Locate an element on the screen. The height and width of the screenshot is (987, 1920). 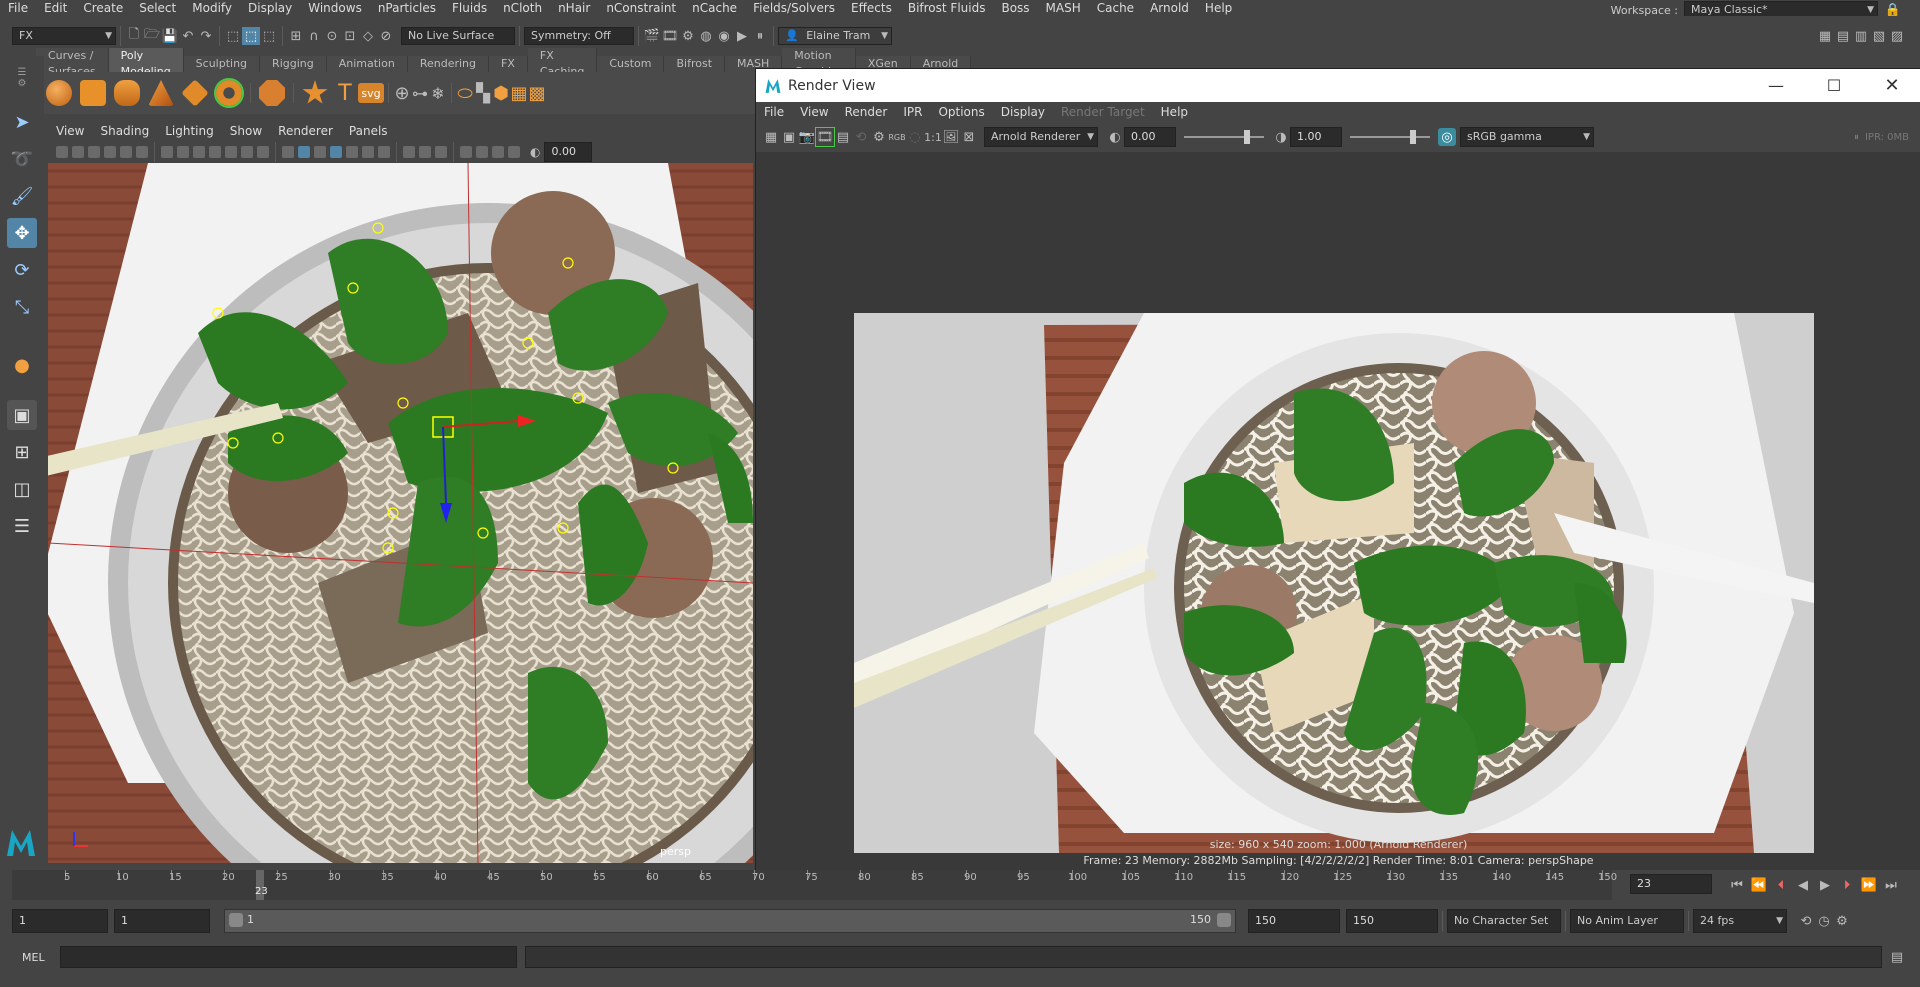
extrude-icon: ⬢ is located at coordinates (501, 93).